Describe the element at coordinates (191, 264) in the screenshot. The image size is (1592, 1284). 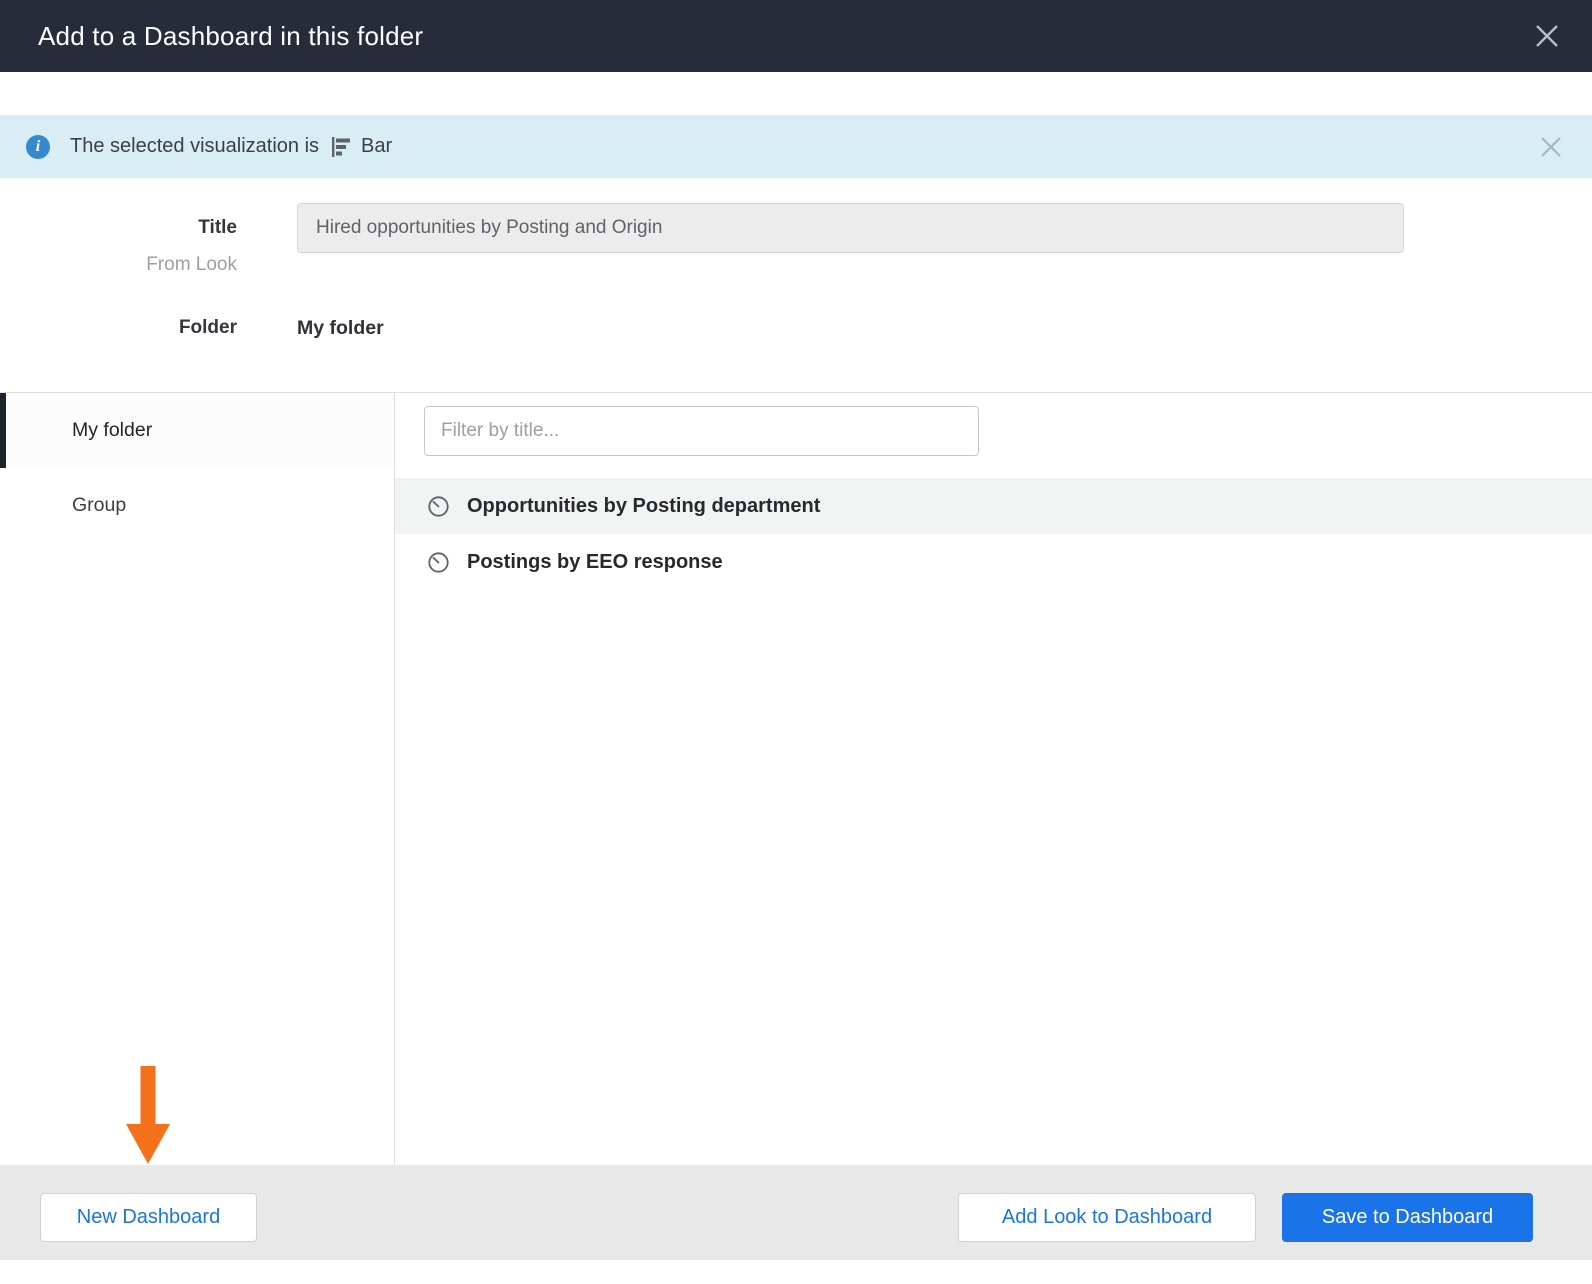
I see `from-look-label: From Look` at that location.